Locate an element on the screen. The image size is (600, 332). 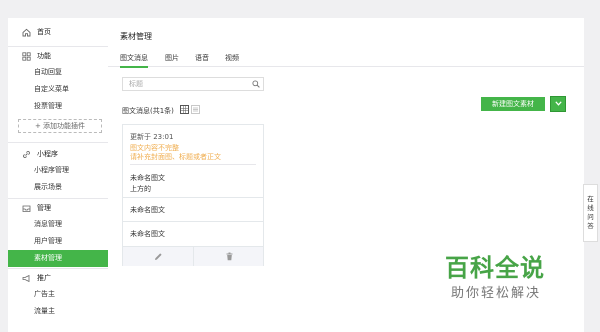
search-icon is located at coordinates (256, 85).